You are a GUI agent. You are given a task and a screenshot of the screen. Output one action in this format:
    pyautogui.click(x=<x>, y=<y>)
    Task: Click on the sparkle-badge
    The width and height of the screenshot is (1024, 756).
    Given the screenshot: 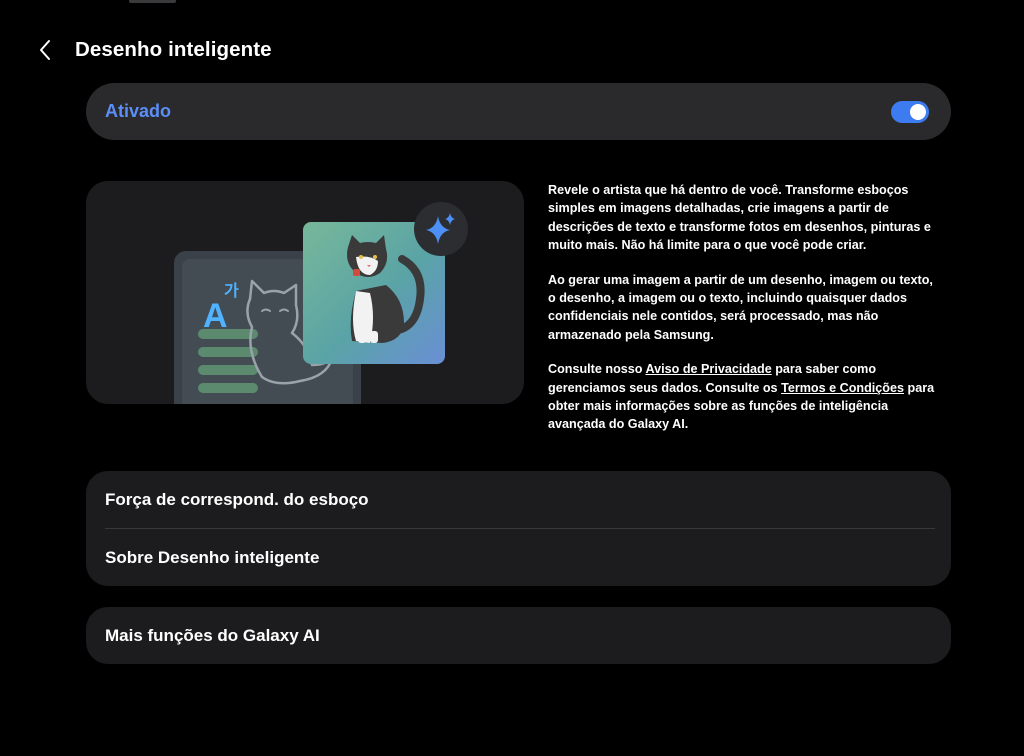 What is the action you would take?
    pyautogui.click(x=441, y=229)
    